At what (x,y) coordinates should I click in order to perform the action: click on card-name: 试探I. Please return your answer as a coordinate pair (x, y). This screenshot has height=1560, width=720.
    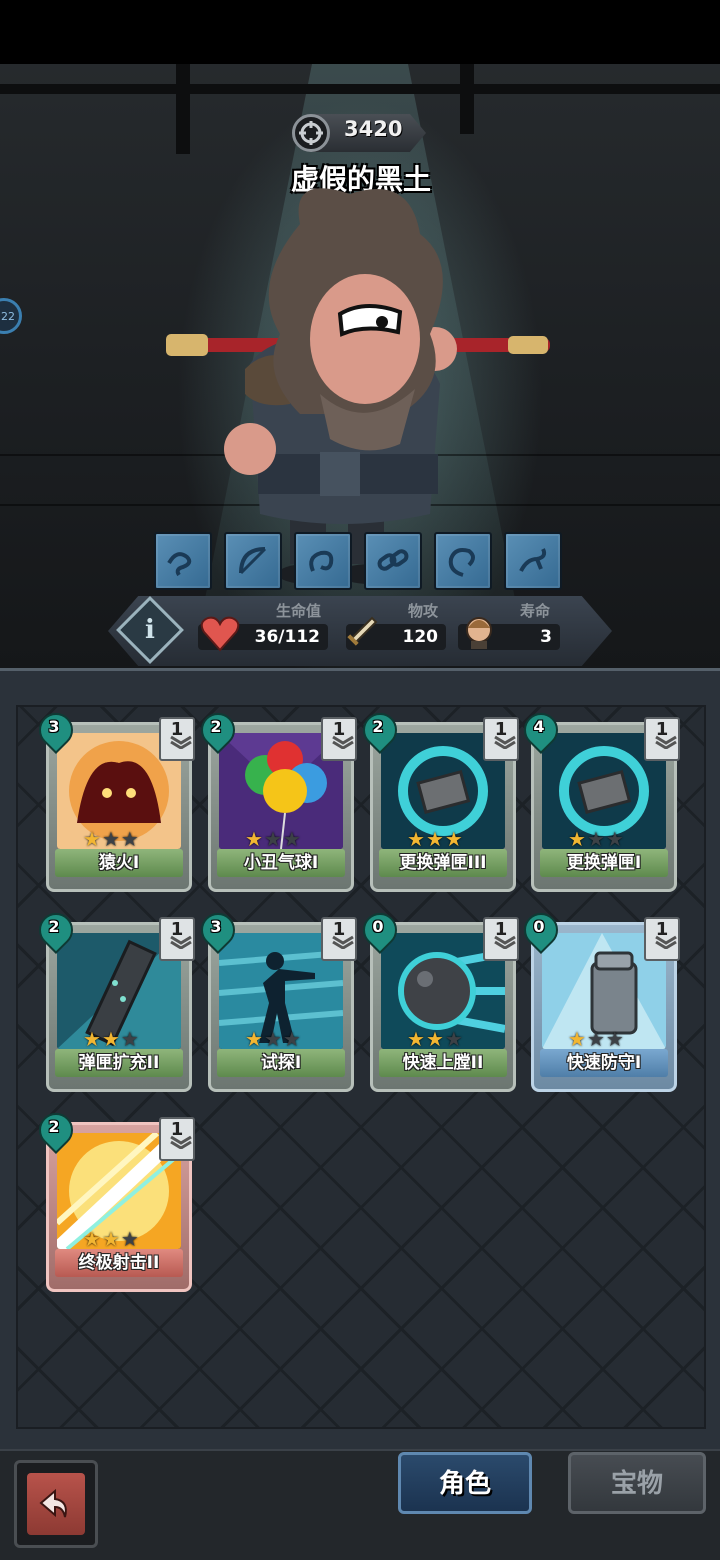
    Looking at the image, I should click on (281, 1063).